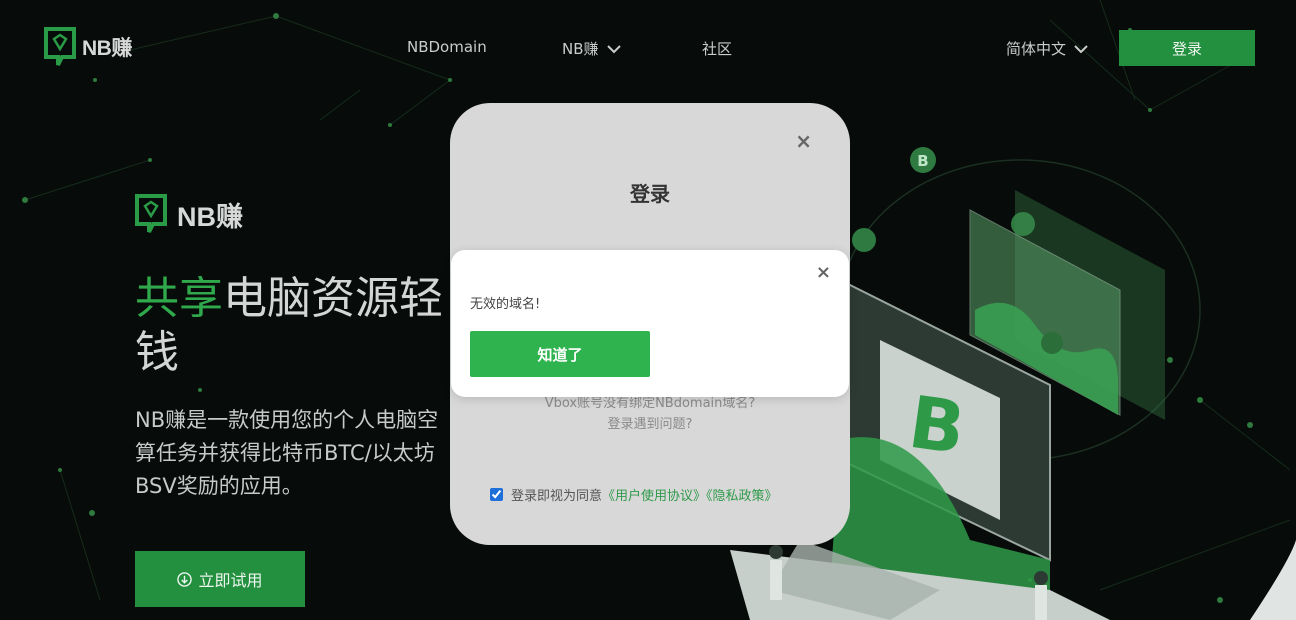  Describe the element at coordinates (654, 496) in the screenshot. I see `terms-link: 《用户使用协议》` at that location.